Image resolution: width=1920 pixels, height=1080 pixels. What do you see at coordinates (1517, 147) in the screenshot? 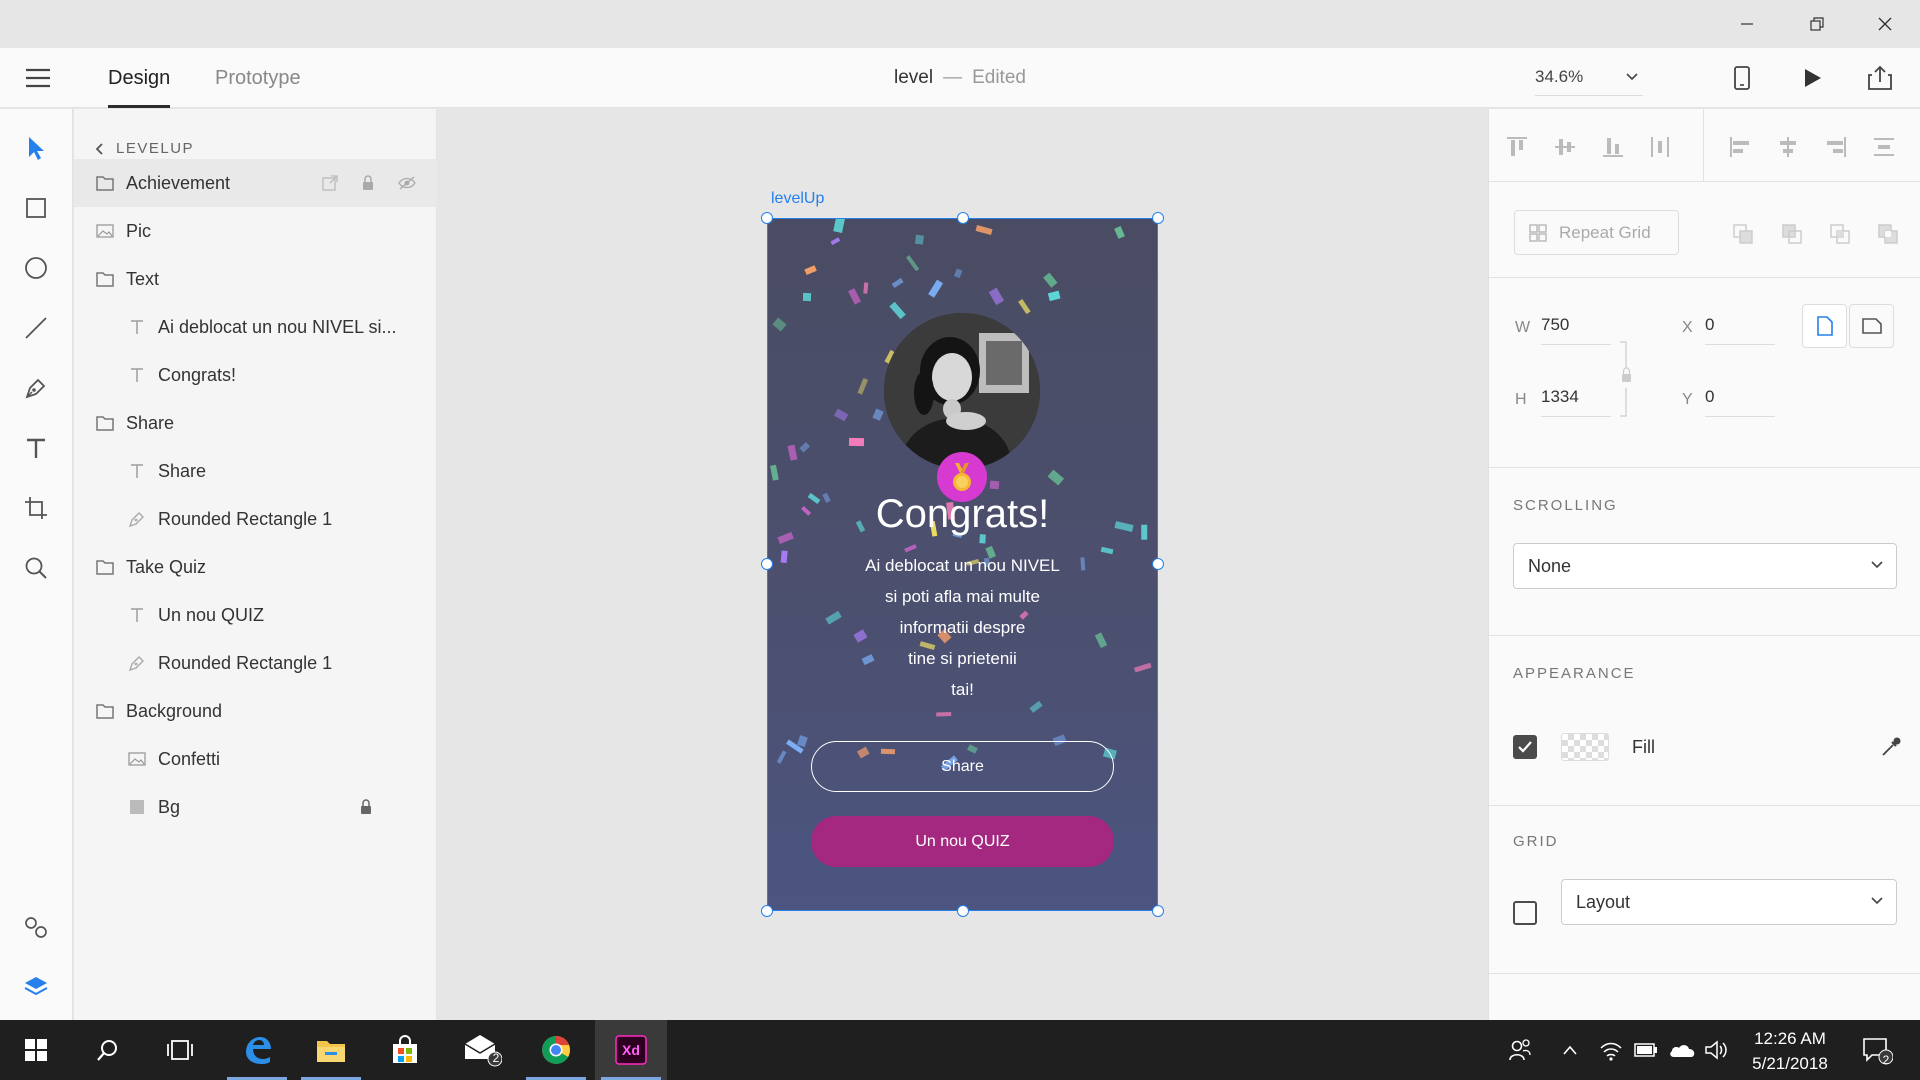
I see `align-top-icon` at bounding box center [1517, 147].